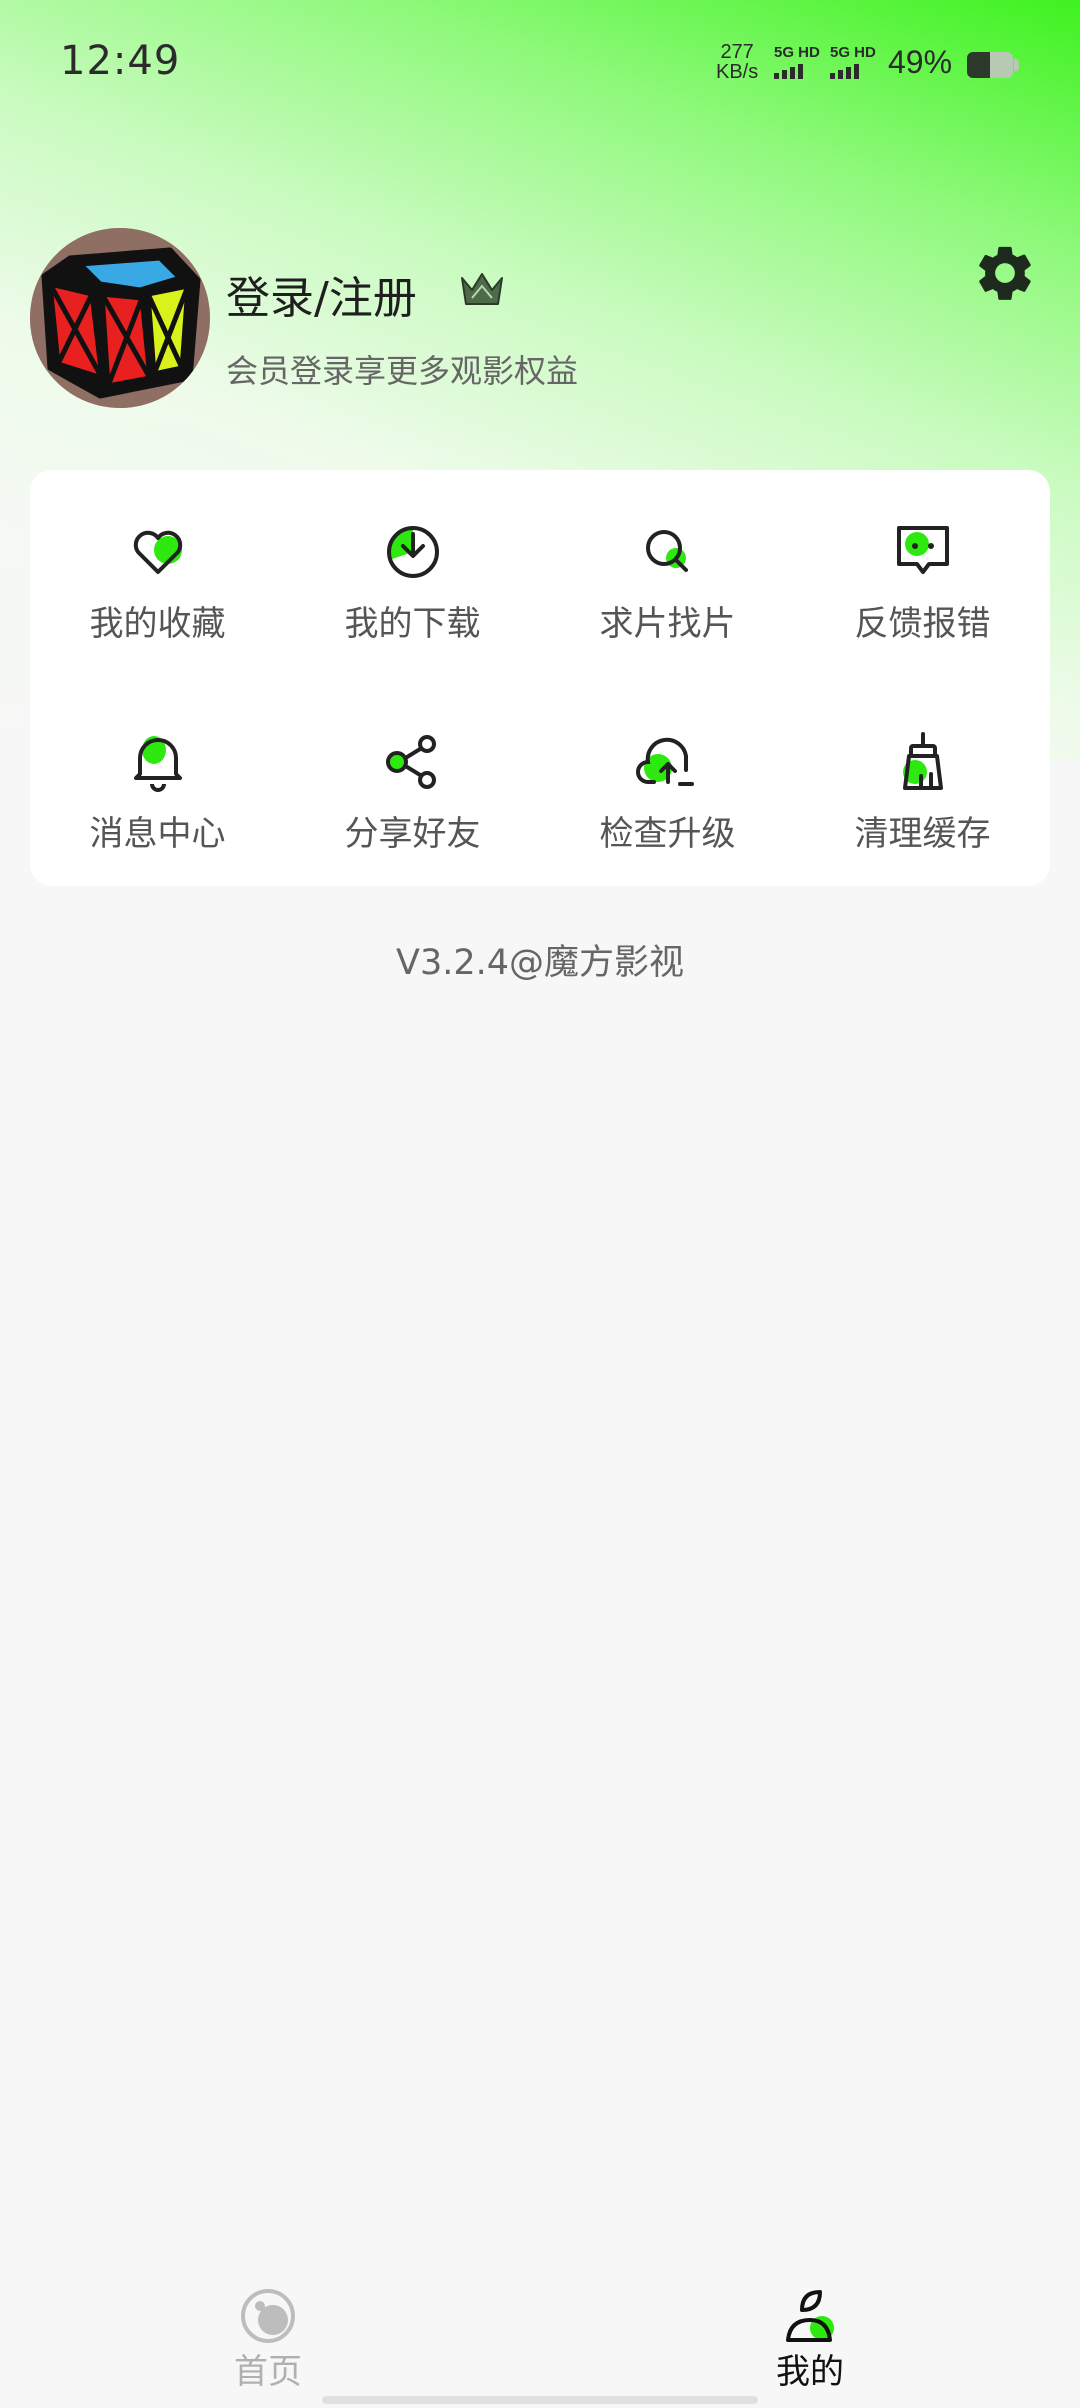  I want to click on grid-label: 反馈报错, so click(922, 624).